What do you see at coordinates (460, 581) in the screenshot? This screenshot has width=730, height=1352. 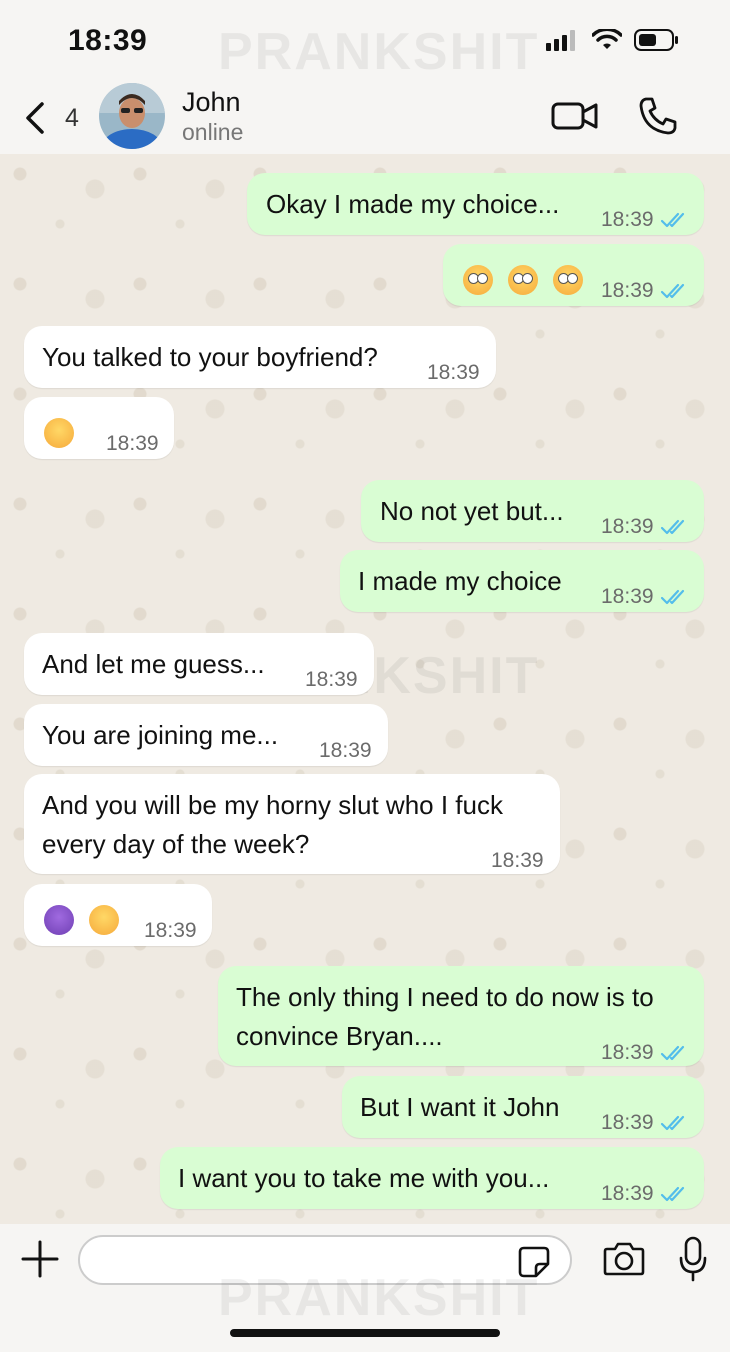 I see `message-text: I made my choice` at bounding box center [460, 581].